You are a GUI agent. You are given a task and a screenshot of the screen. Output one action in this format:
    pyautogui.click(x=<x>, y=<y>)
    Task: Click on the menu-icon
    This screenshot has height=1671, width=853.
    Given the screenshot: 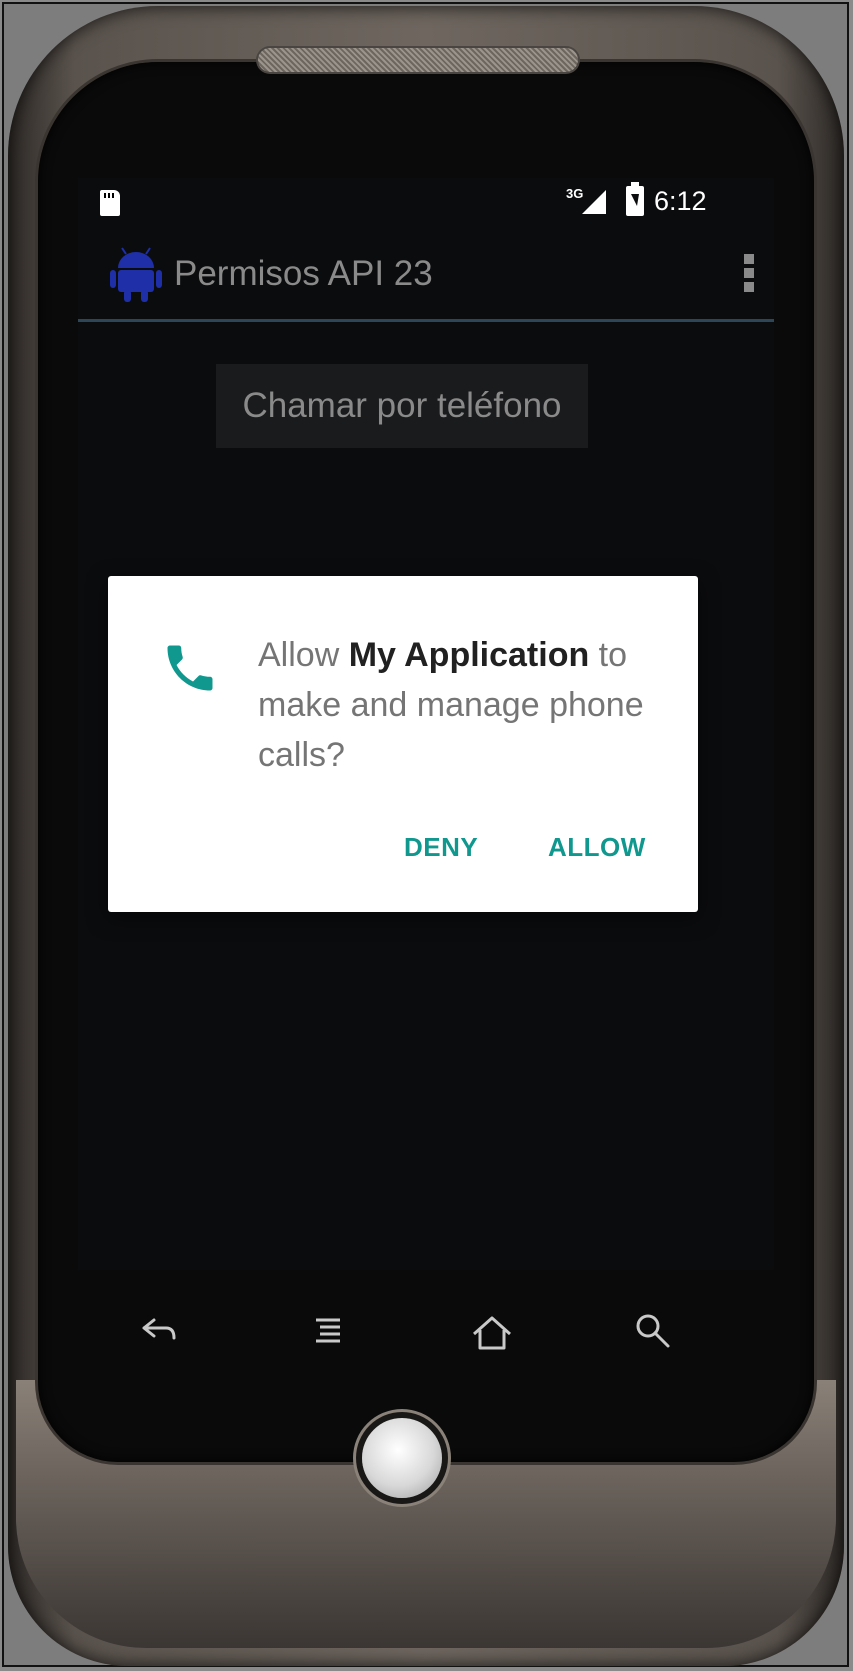 What is the action you would take?
    pyautogui.click(x=328, y=1332)
    